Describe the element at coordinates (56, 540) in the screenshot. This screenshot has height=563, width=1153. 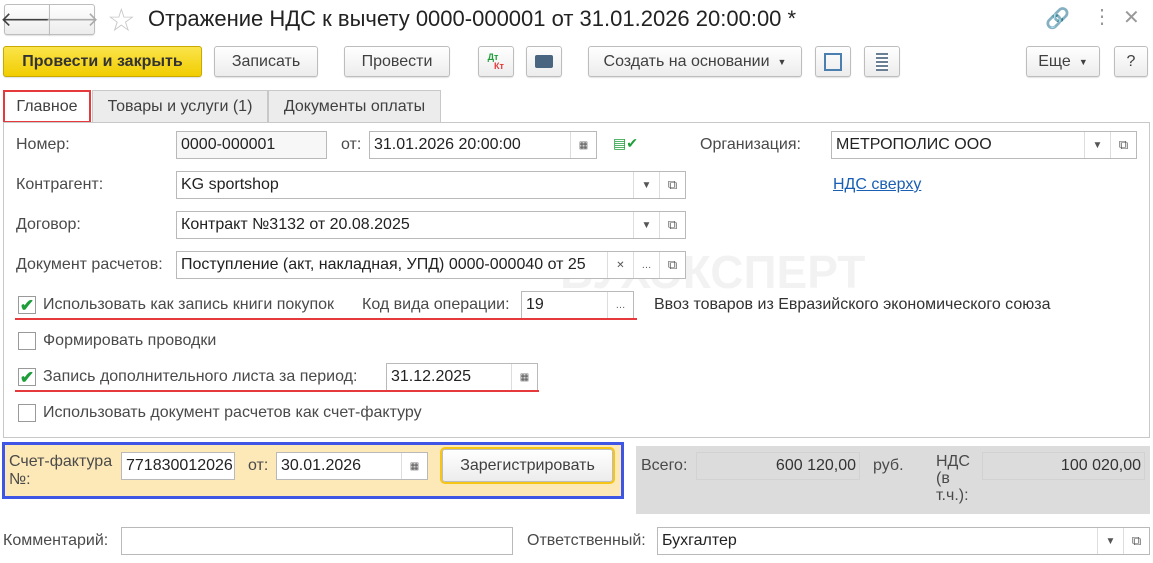
I see `comment-label: Комментарий:` at that location.